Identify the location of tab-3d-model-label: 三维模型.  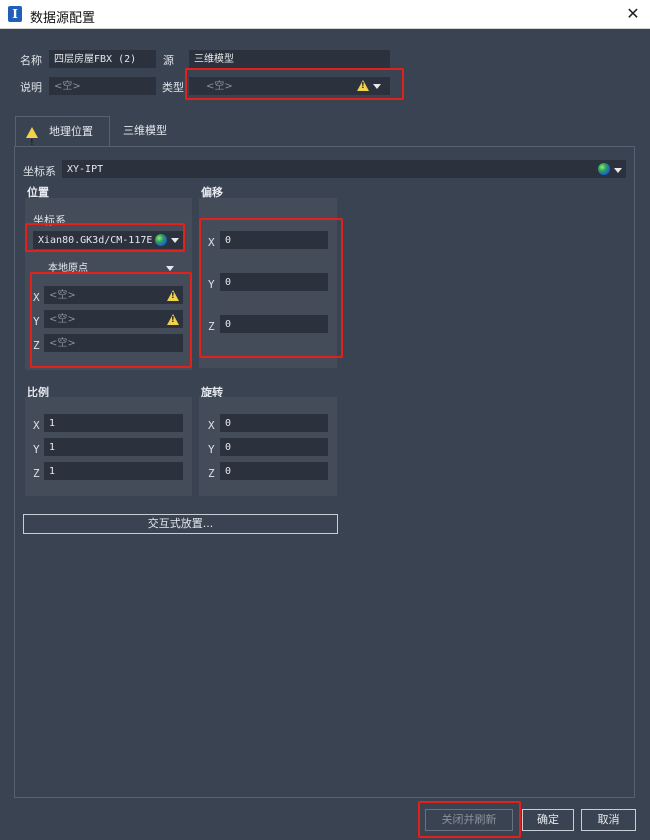
(145, 130).